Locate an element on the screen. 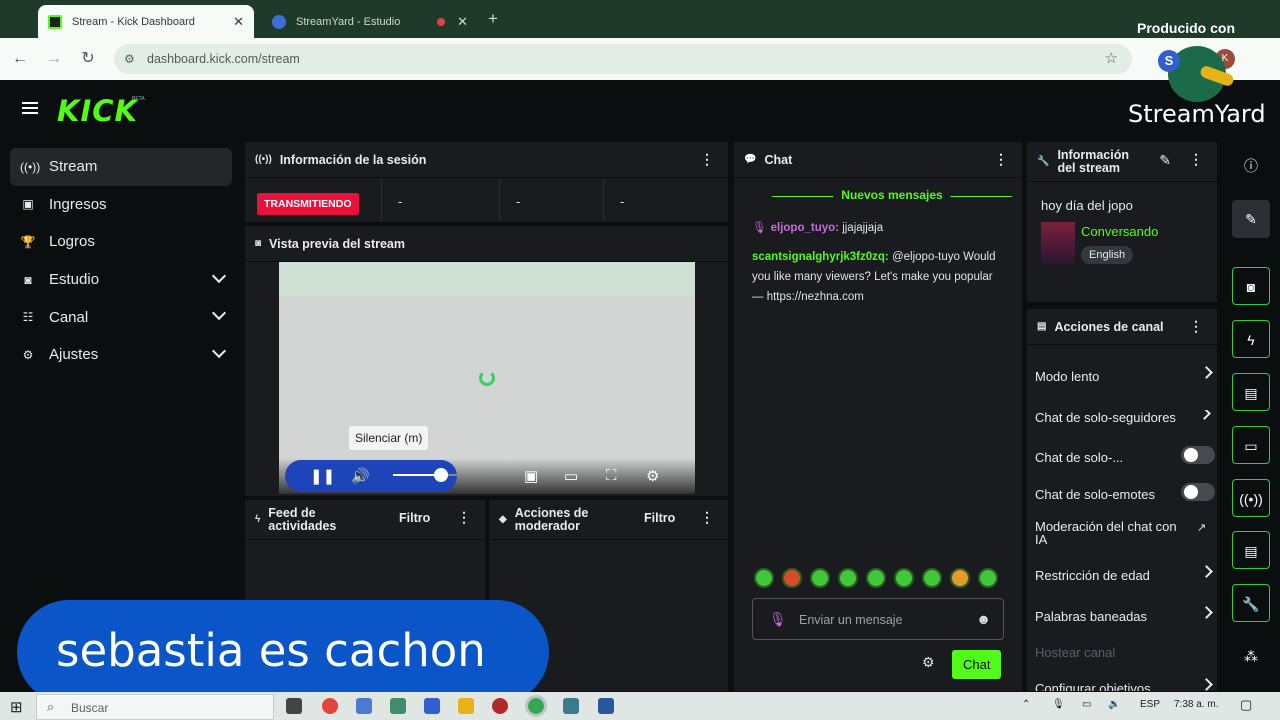 The image size is (1280, 720). sidebar-item-logros: 🏆 Logros is located at coordinates (121, 242).